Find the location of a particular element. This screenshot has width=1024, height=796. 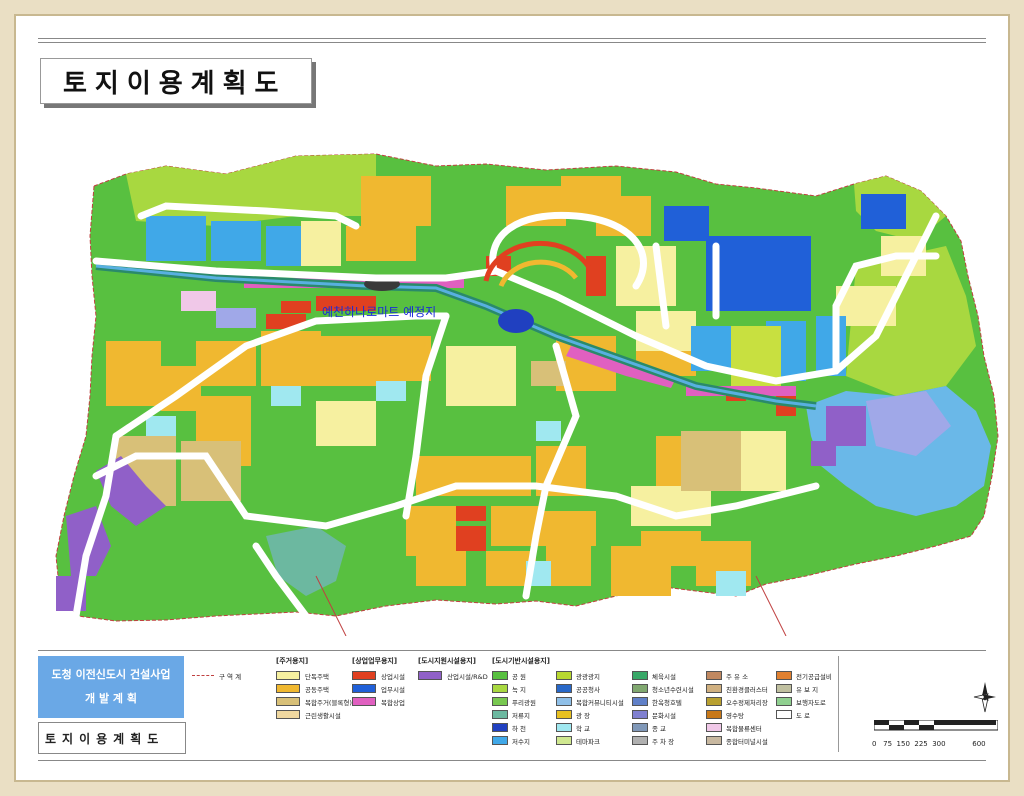

legend-item-i2-3: 광 장 is located at coordinates (590, 714).